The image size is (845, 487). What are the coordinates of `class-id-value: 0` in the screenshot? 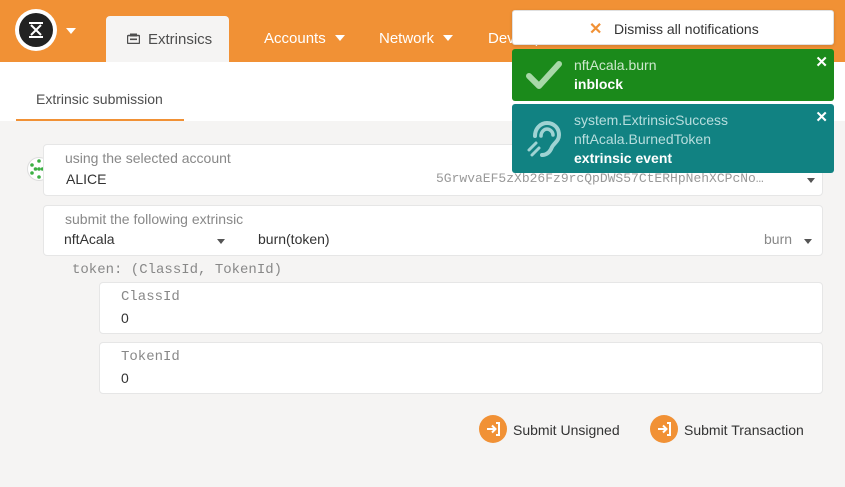 It's located at (125, 318).